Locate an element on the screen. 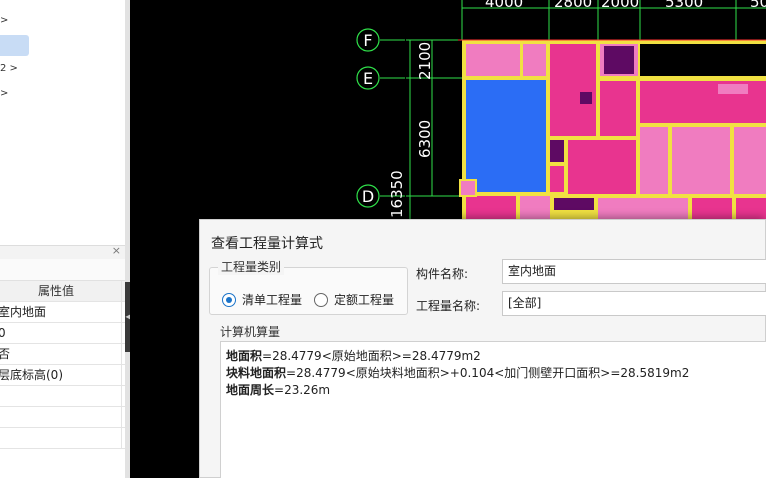  calc-line-perimeter: 地面周长=23.26m is located at coordinates (494, 390).